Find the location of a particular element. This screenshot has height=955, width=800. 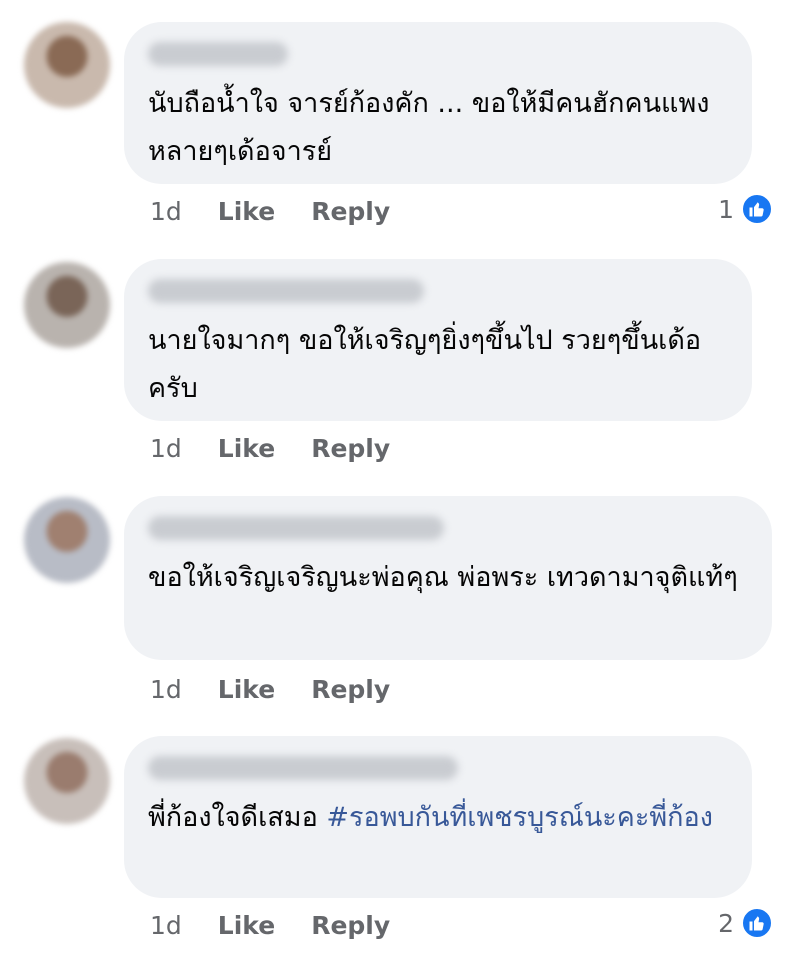

reaction-count: 1 is located at coordinates (726, 209).